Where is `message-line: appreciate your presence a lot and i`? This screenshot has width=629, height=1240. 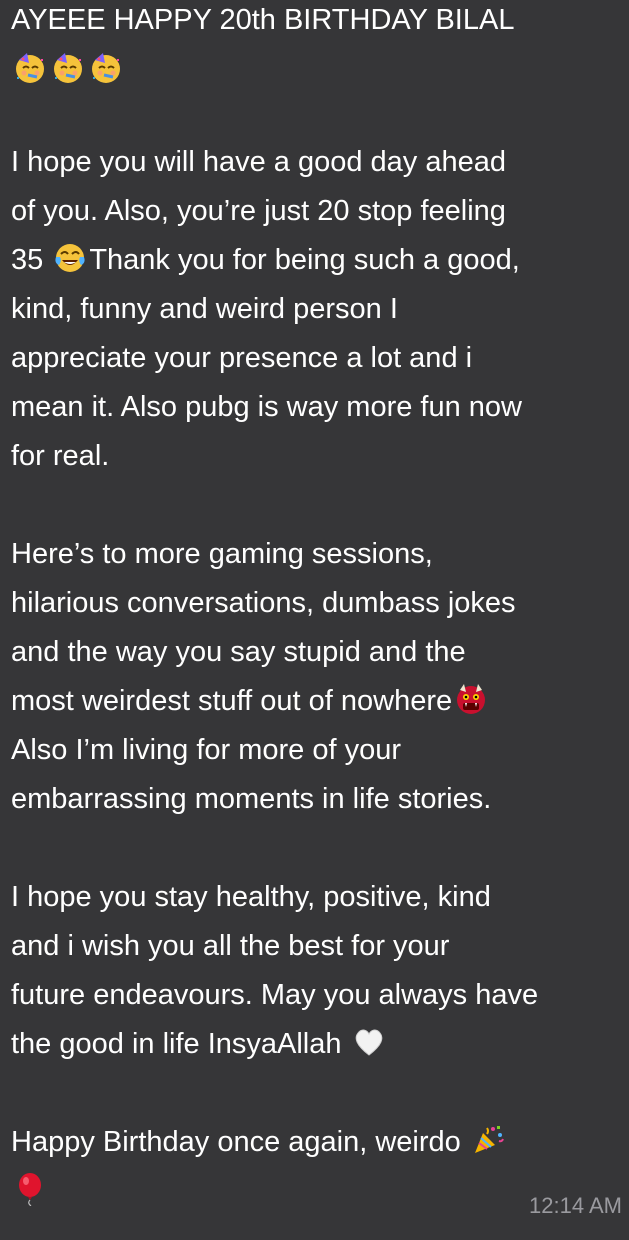 message-line: appreciate your presence a lot and i is located at coordinates (241, 358).